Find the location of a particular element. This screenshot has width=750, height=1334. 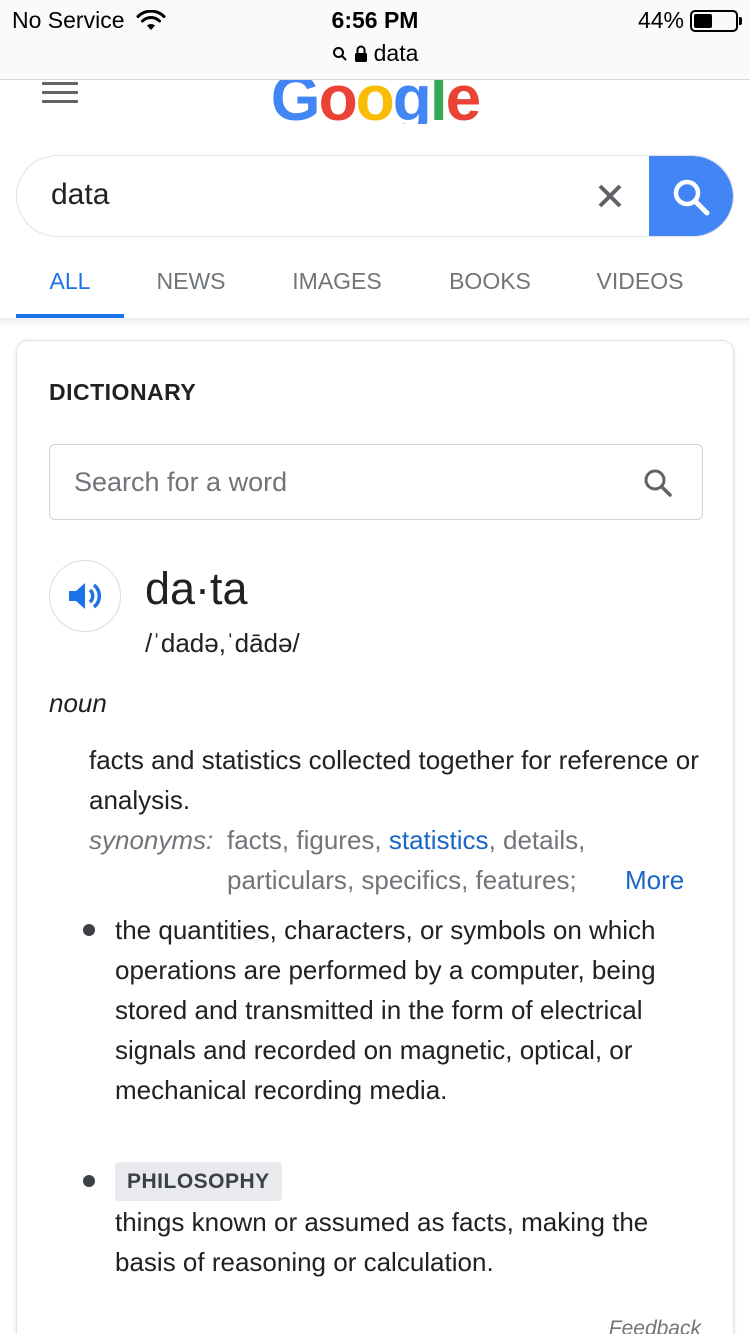

synonyms-label: synonyms: is located at coordinates (151, 840).